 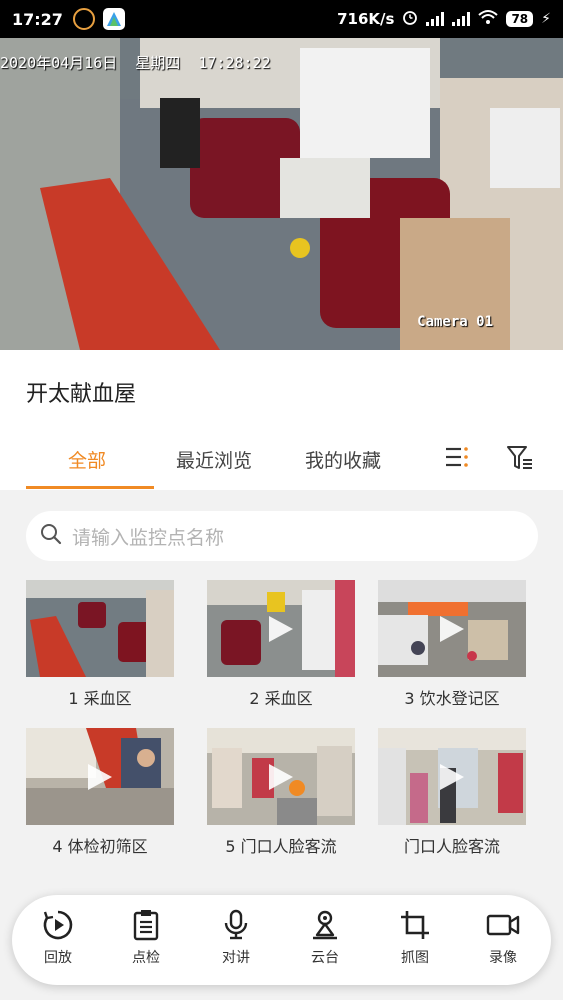 I want to click on checklist-icon, so click(x=146, y=925).